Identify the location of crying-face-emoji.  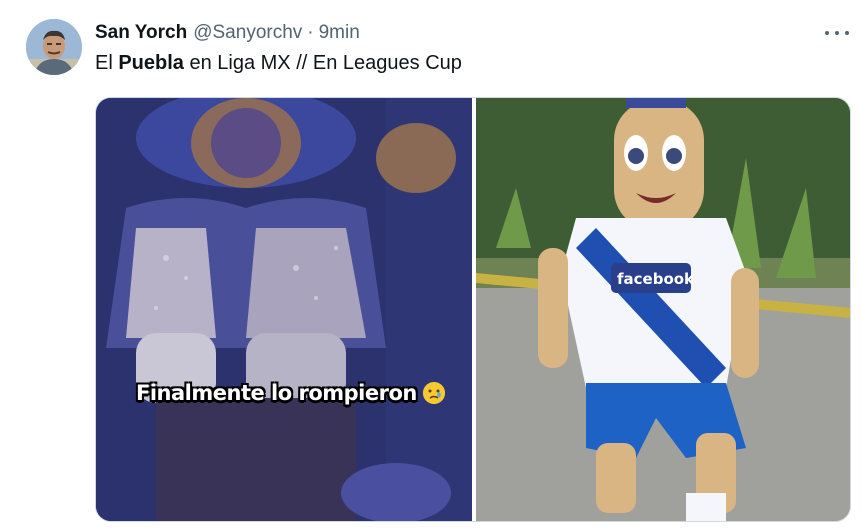
(433, 393).